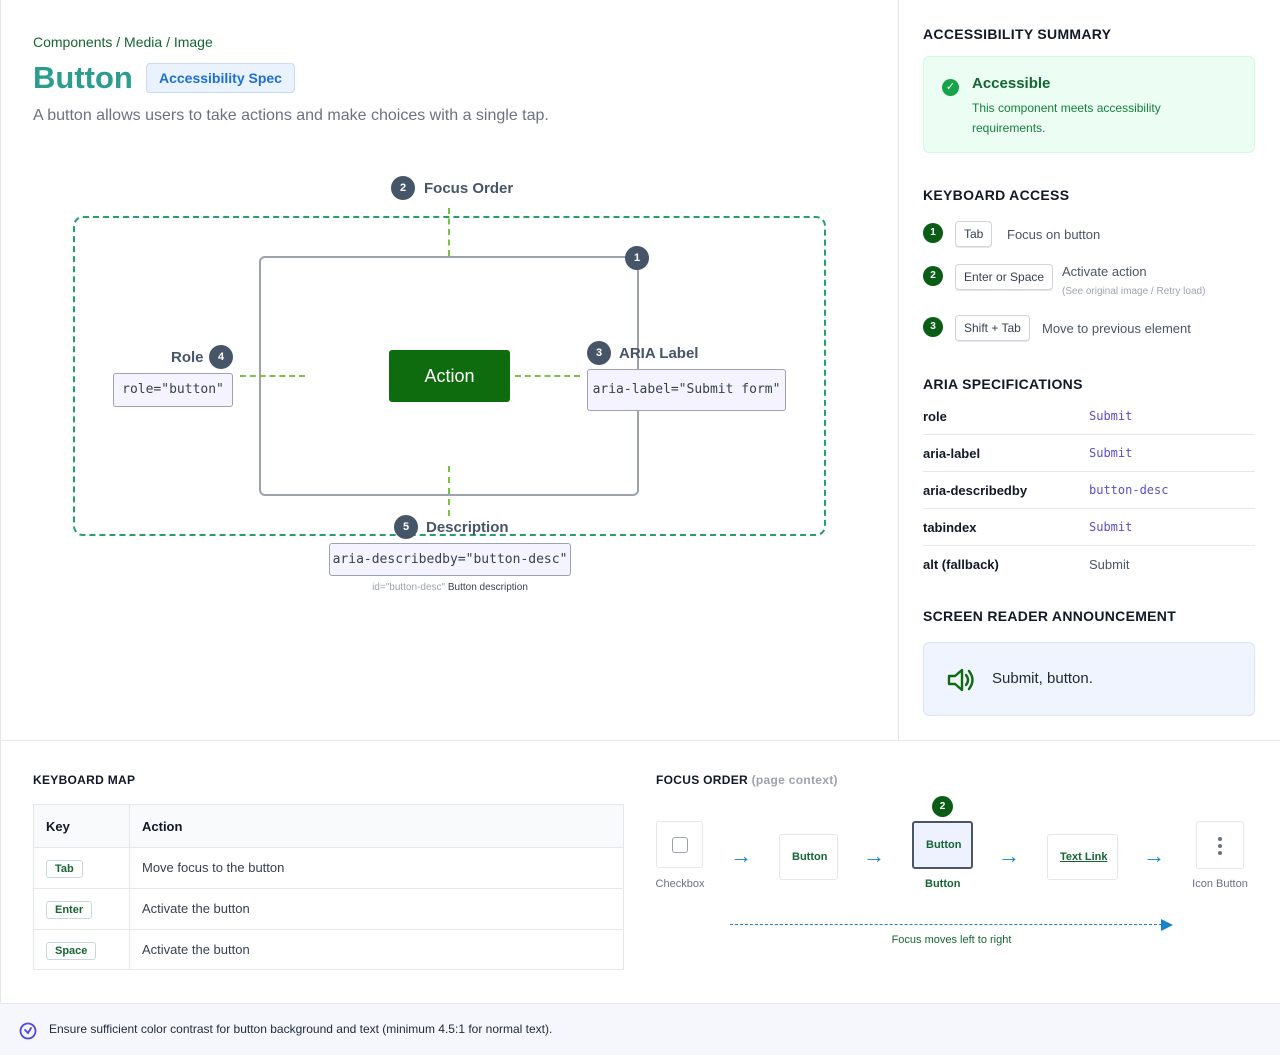 This screenshot has height=1055, width=1280. I want to click on screen-reader-text: Submit, button., so click(1042, 678).